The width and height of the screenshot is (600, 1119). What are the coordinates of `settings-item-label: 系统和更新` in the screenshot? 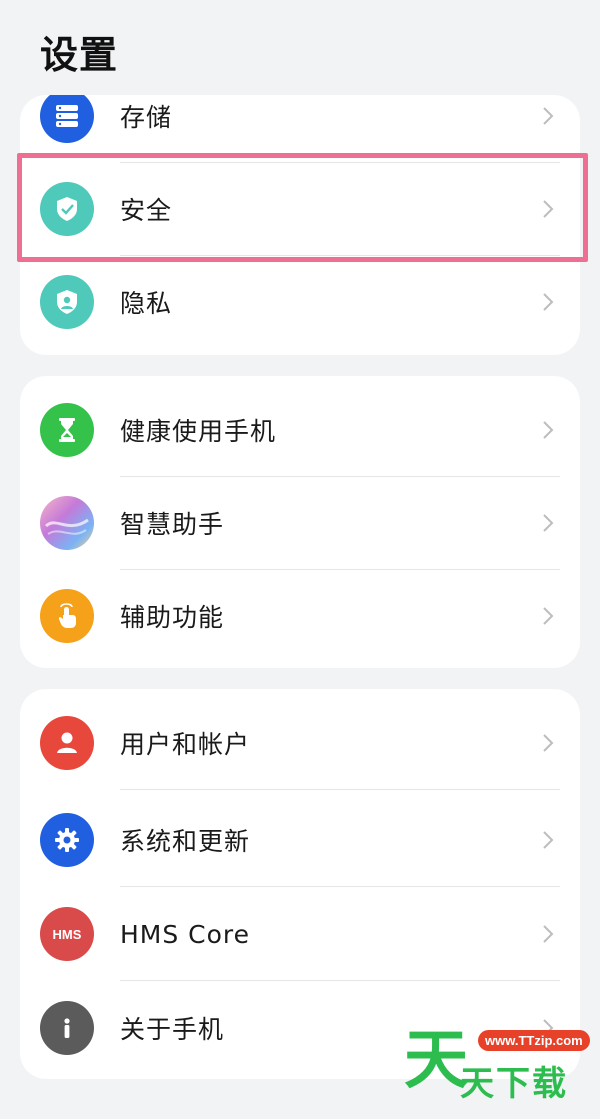 It's located at (185, 841).